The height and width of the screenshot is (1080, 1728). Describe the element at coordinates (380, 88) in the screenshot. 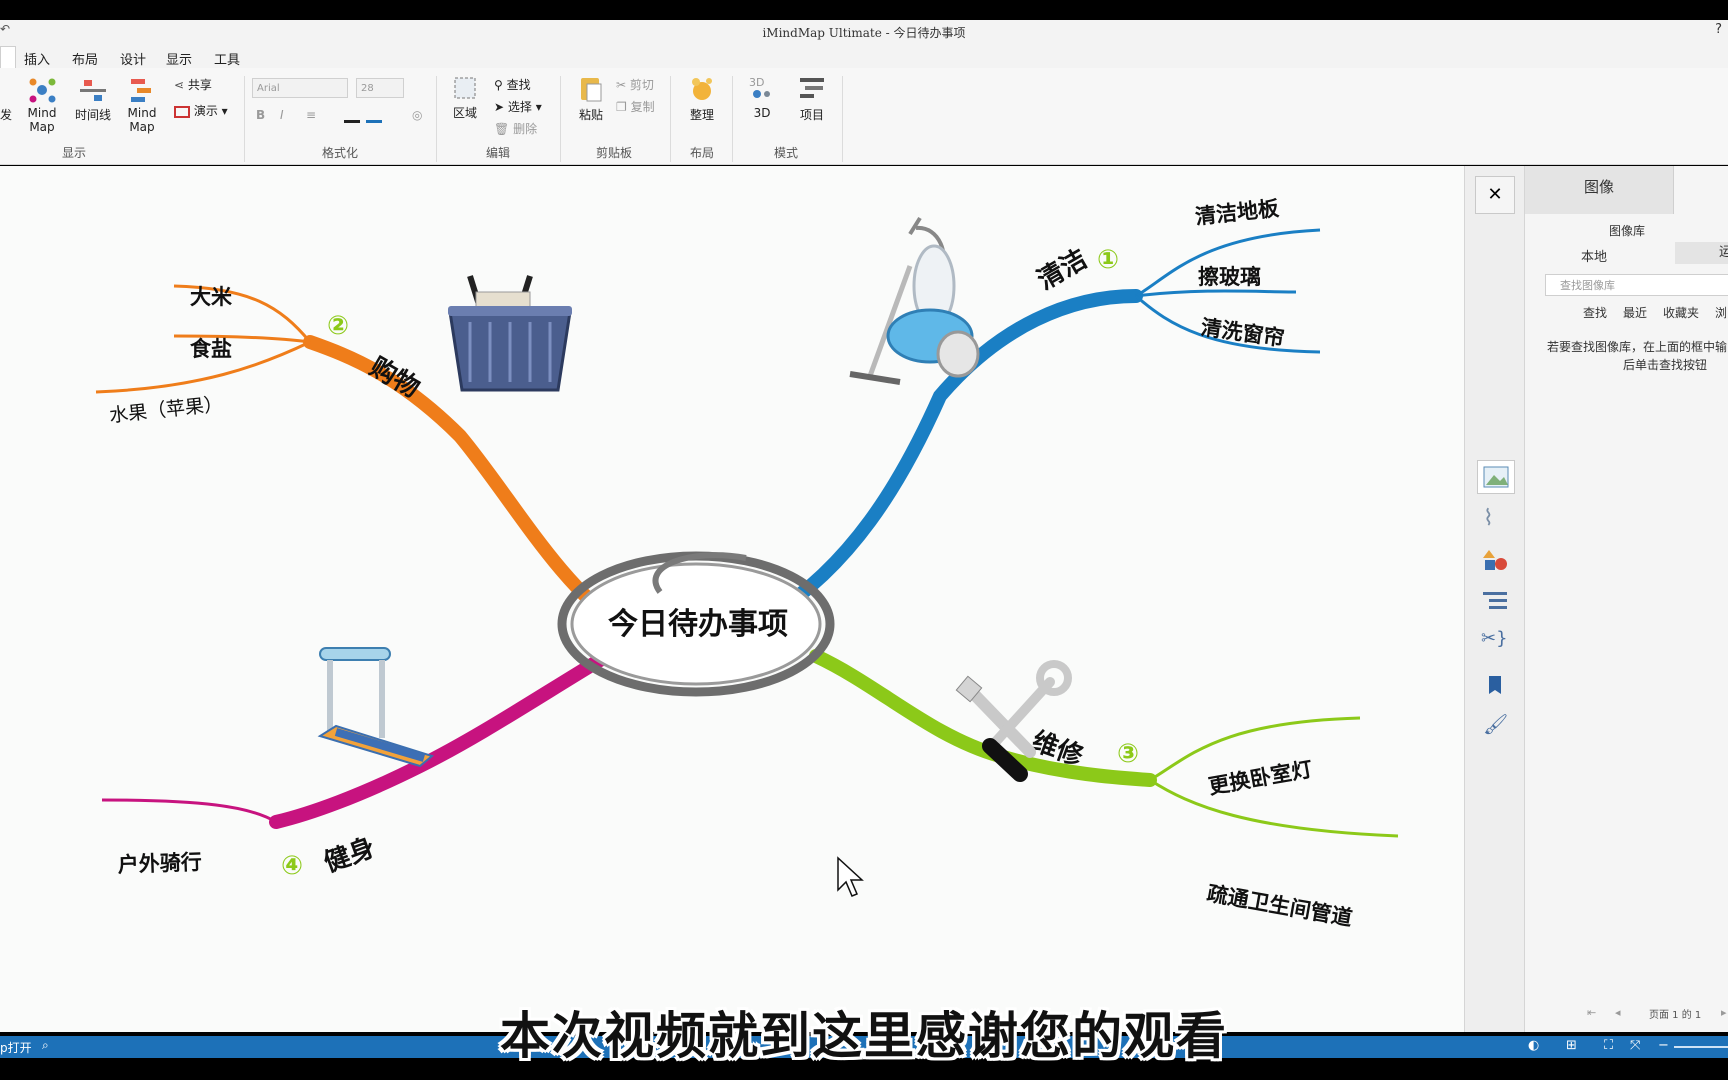

I see `font-size-select: 28` at that location.